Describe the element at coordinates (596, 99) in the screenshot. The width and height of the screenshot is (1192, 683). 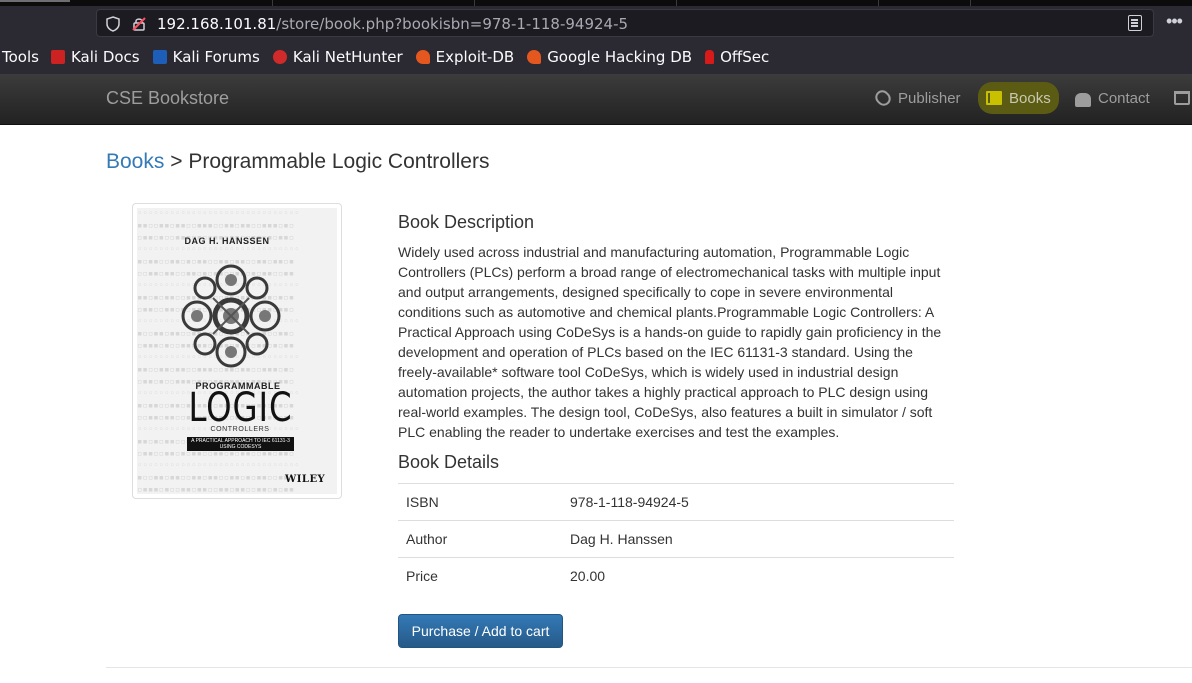
I see `site-navbar: CSE Bookstore Publisher Books Contact` at that location.